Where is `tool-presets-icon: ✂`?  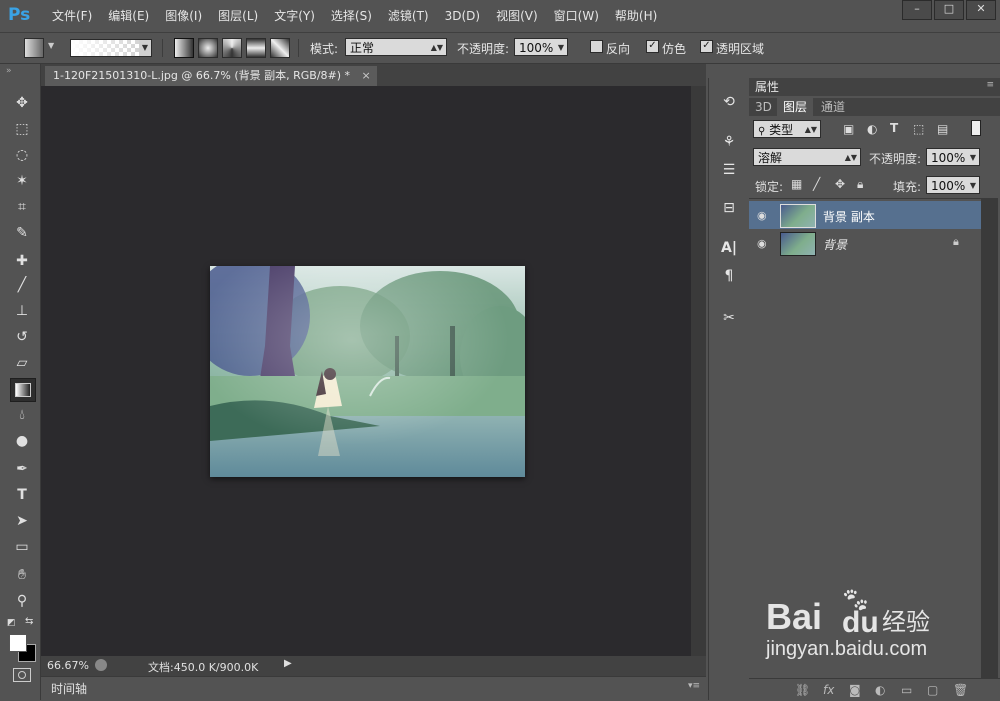 tool-presets-icon: ✂ is located at coordinates (729, 318).